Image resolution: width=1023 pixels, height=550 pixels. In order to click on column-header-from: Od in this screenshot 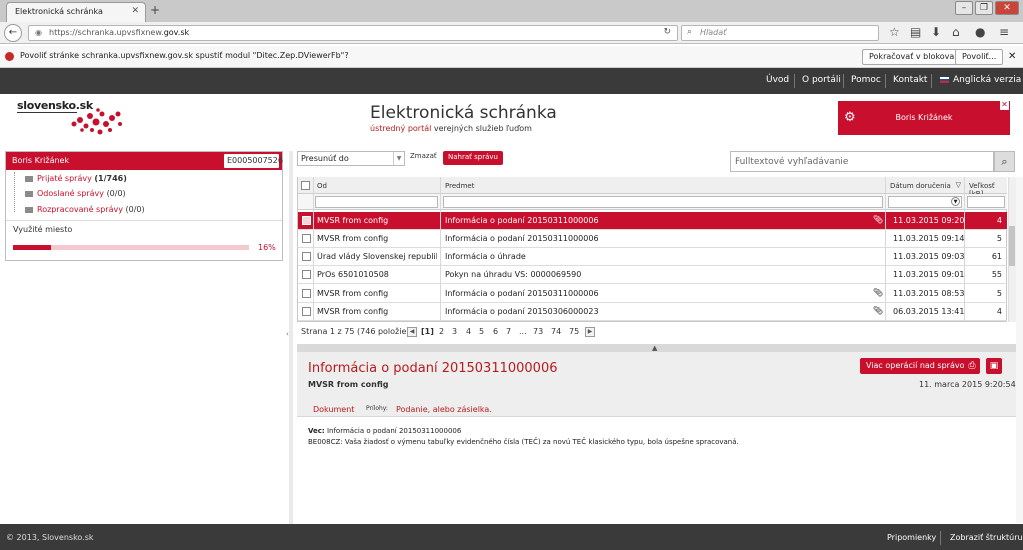, I will do `click(376, 185)`.